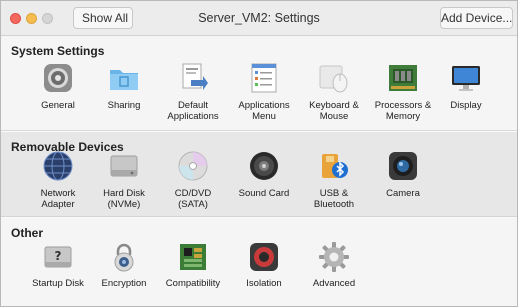 Image resolution: width=518 pixels, height=307 pixels. Describe the element at coordinates (193, 166) in the screenshot. I see `disc-icon` at that location.